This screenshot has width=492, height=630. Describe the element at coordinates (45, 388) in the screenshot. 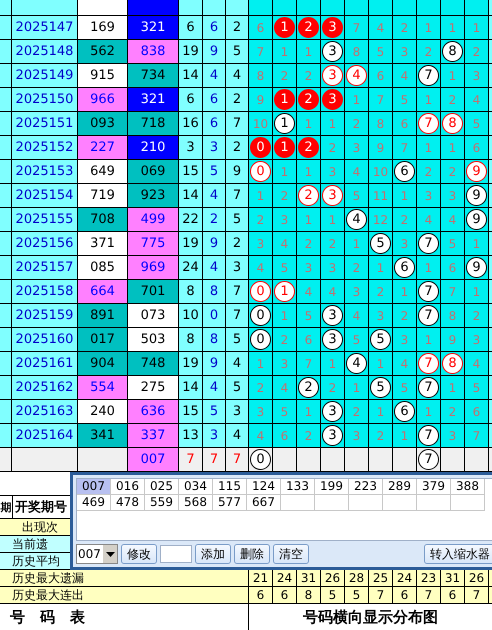

I see `period-cell: 2025162` at that location.